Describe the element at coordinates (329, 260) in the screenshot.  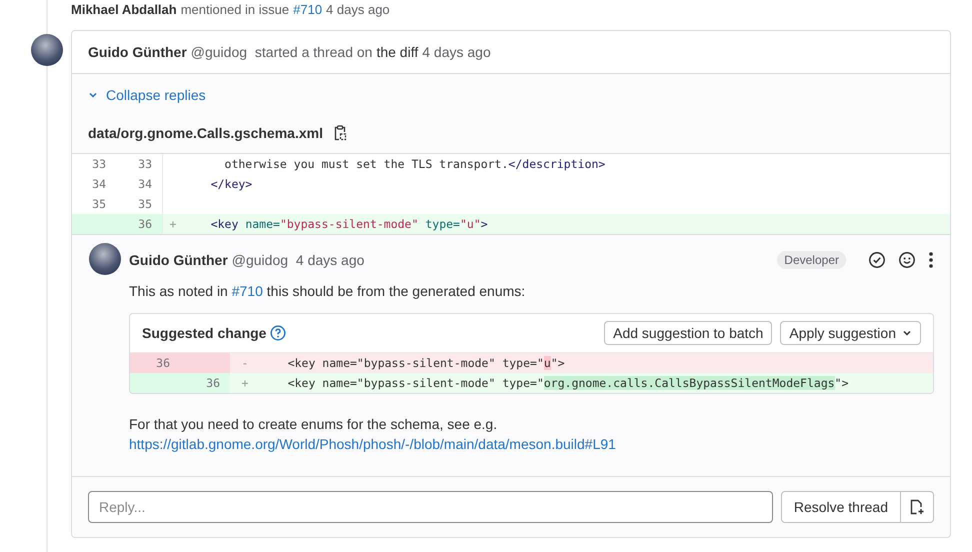
I see `note-time: 4 days ago` at that location.